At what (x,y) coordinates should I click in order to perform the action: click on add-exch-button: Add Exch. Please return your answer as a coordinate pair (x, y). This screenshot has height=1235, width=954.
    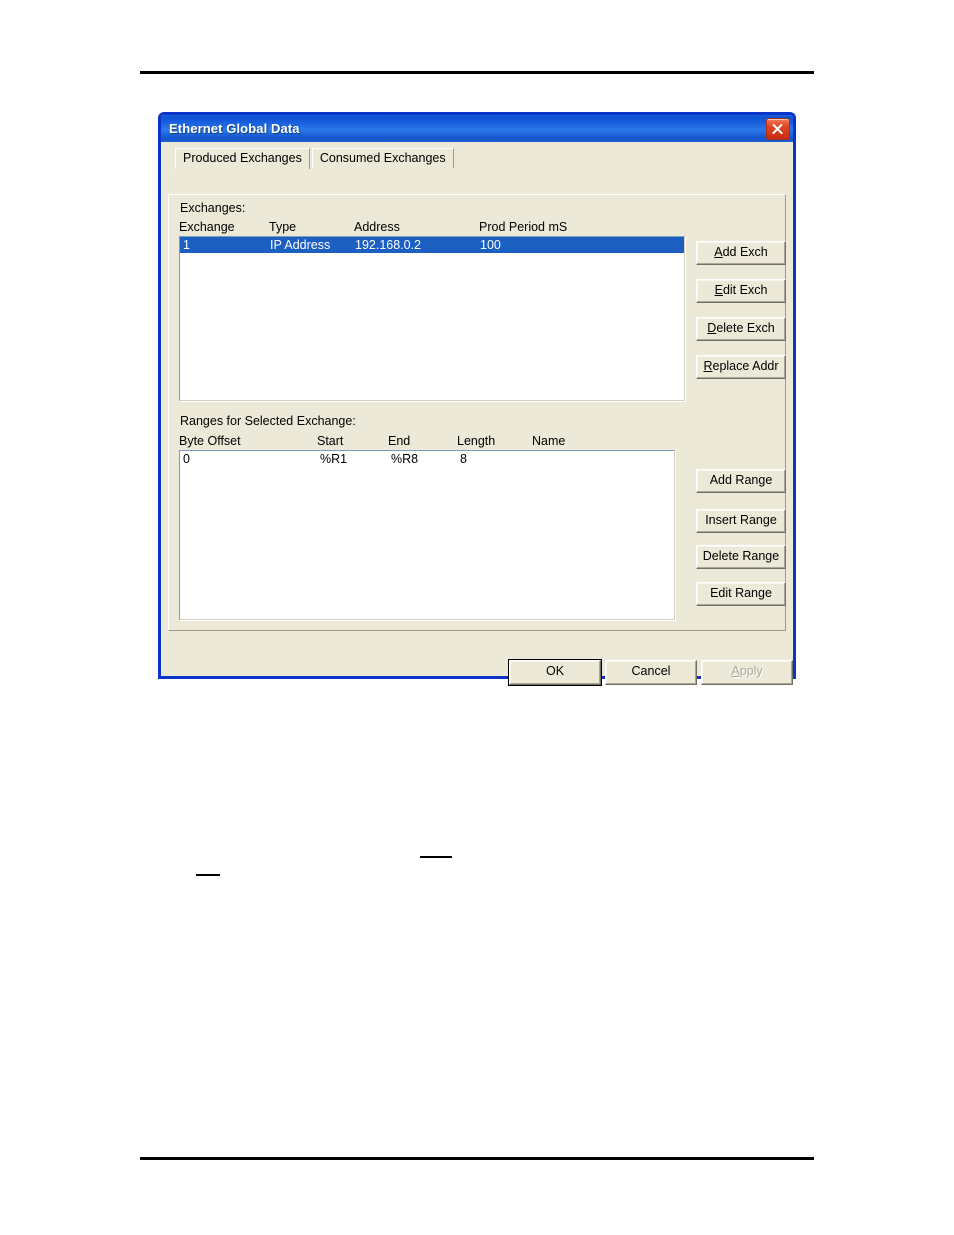
    Looking at the image, I should click on (741, 253).